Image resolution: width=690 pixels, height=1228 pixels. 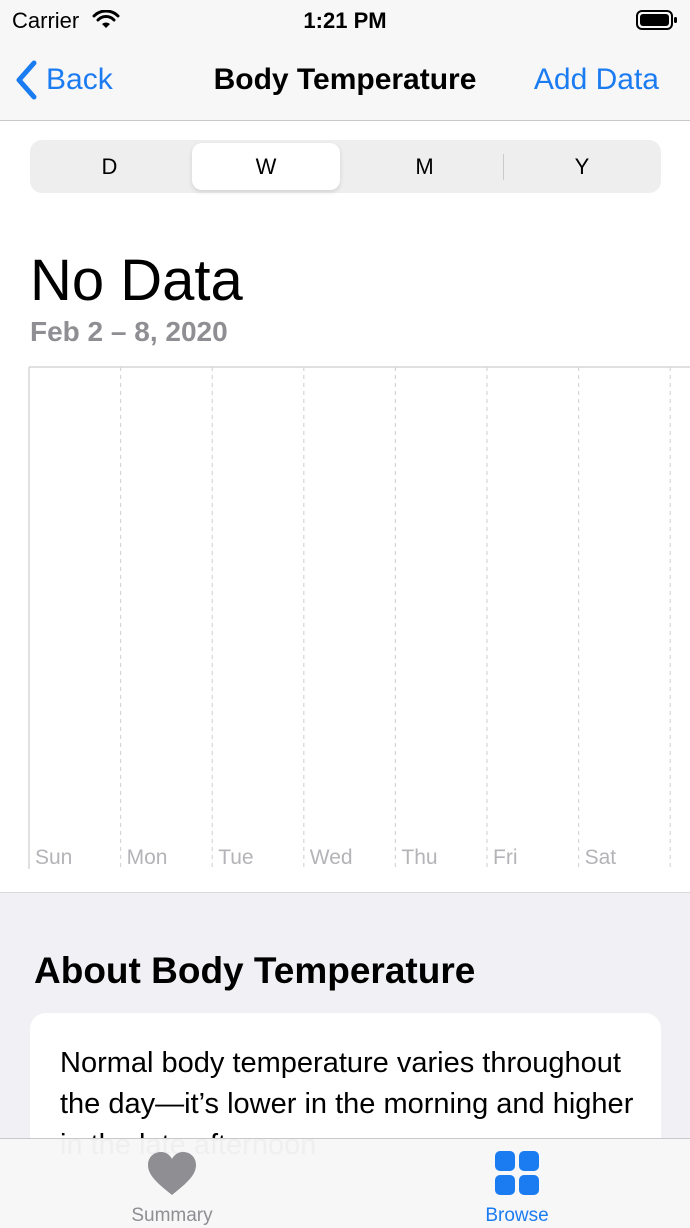 I want to click on add-data-button: Add Data, so click(x=596, y=80).